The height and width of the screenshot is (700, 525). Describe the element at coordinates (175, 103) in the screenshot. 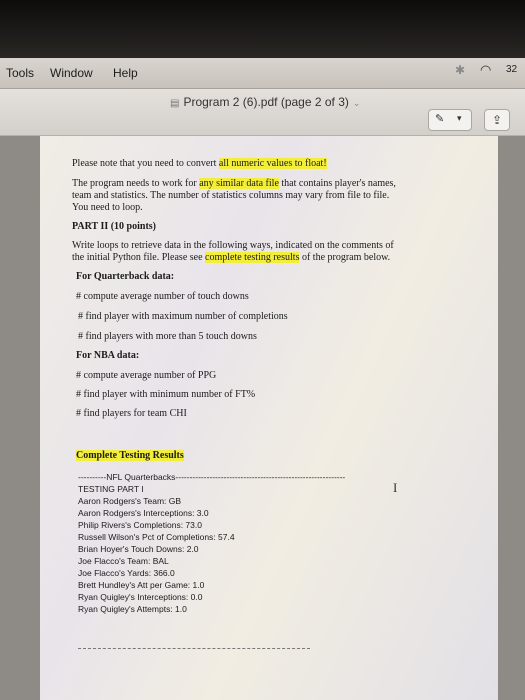

I see `pdf-file-icon: ▤` at that location.